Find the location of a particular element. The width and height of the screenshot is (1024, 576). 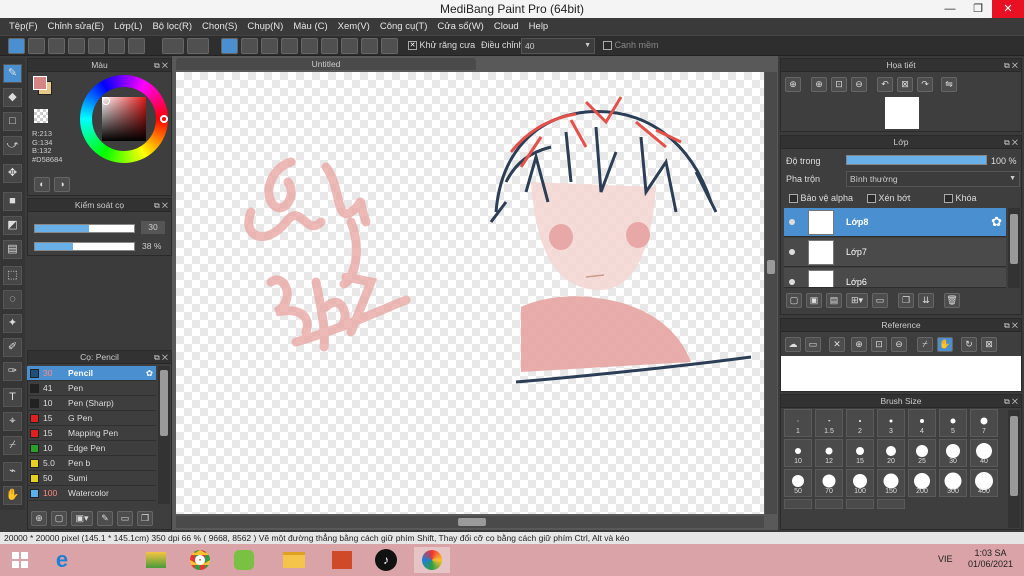

rotate-right-icon: ↷ is located at coordinates (925, 84).